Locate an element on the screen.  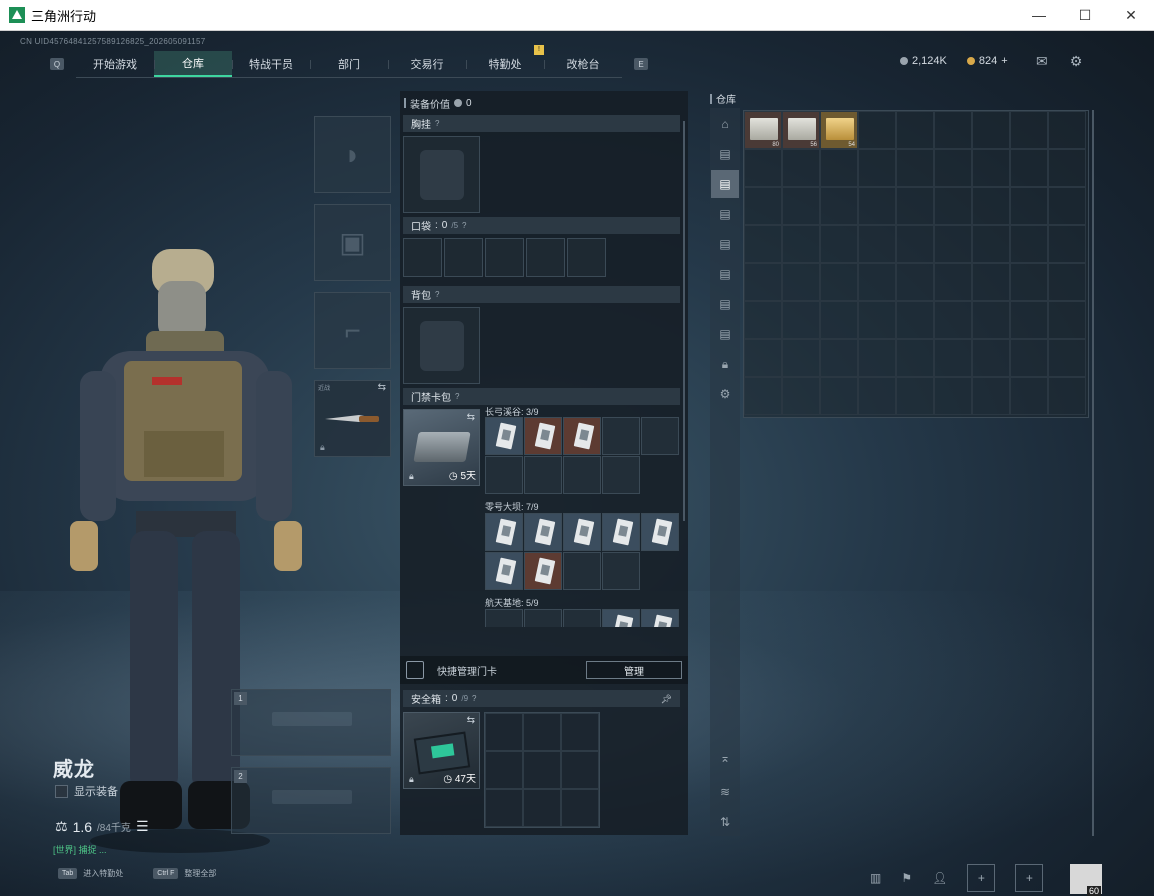
keycase-slot: ⇆ 🔒︎ ◷ 5天 is located at coordinates (441, 447).